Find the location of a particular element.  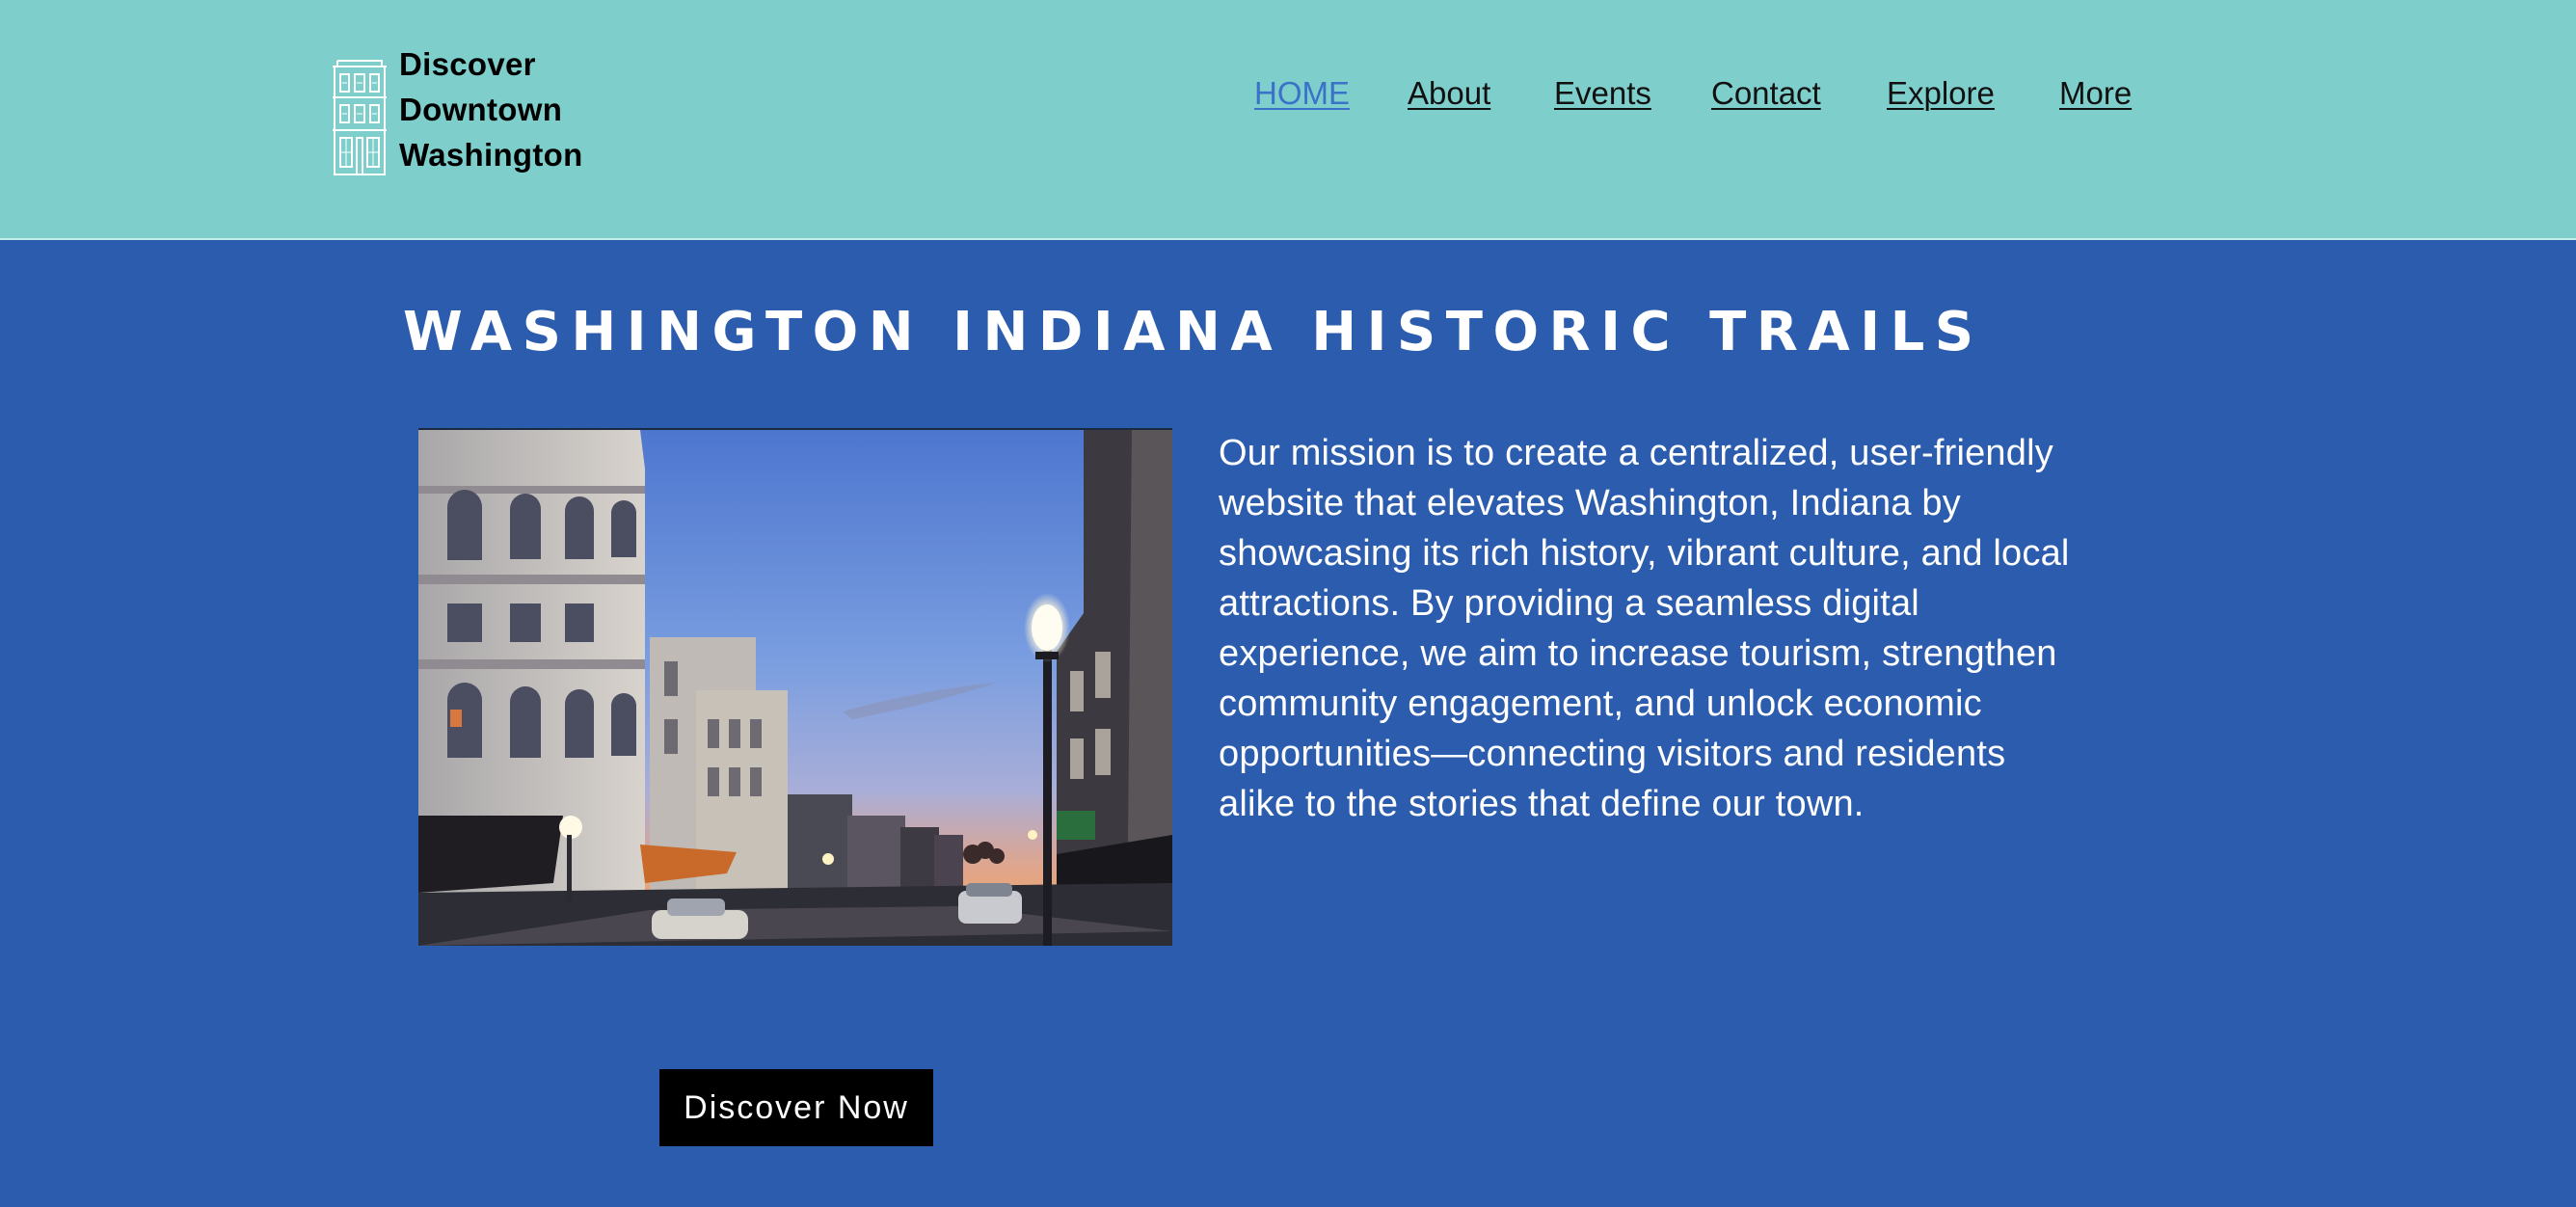

nav-explore: Explore is located at coordinates (1941, 93).